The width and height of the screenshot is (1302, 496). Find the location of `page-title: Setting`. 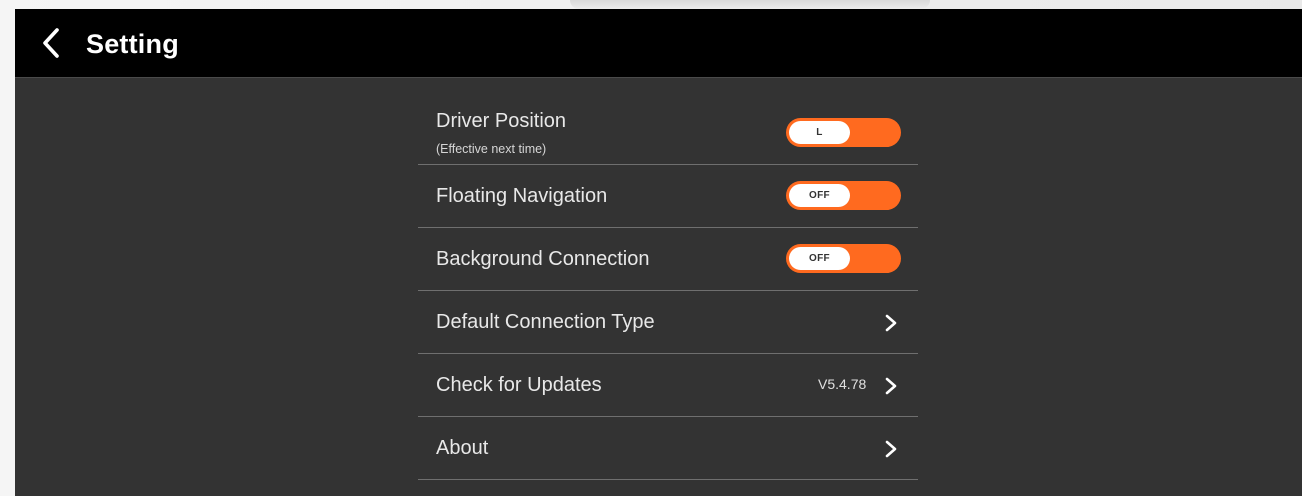

page-title: Setting is located at coordinates (132, 44).